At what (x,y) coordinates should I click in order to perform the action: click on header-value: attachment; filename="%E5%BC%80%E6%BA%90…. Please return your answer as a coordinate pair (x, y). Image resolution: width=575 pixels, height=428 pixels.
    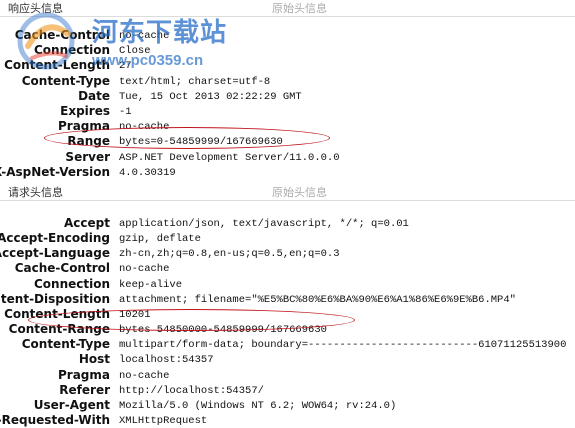
    Looking at the image, I should click on (317, 299).